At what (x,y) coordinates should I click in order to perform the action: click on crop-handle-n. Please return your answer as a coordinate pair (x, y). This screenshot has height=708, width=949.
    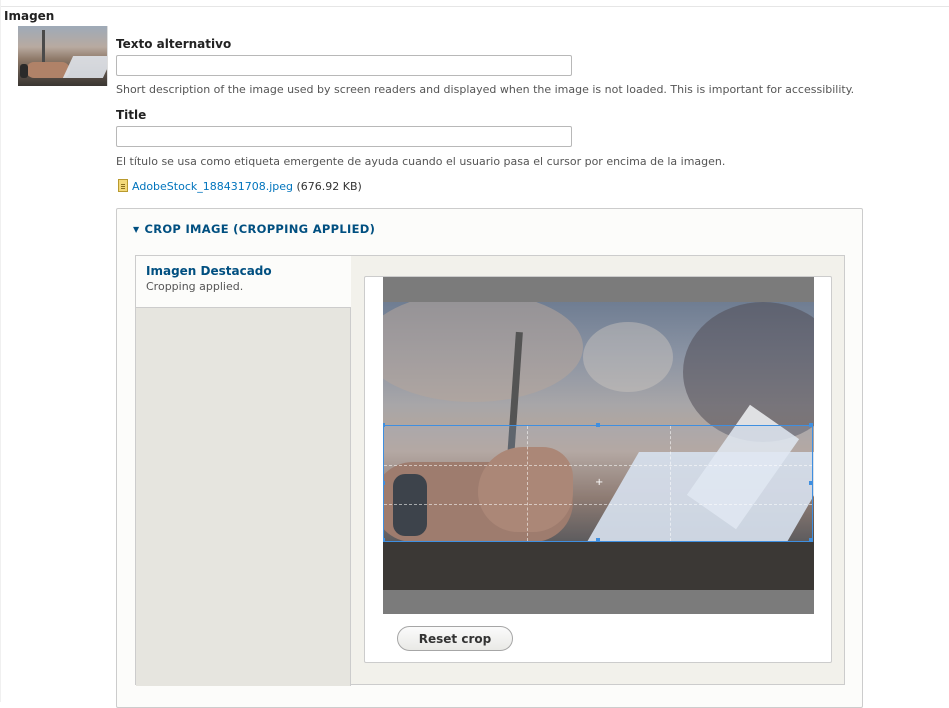
    Looking at the image, I should click on (598, 425).